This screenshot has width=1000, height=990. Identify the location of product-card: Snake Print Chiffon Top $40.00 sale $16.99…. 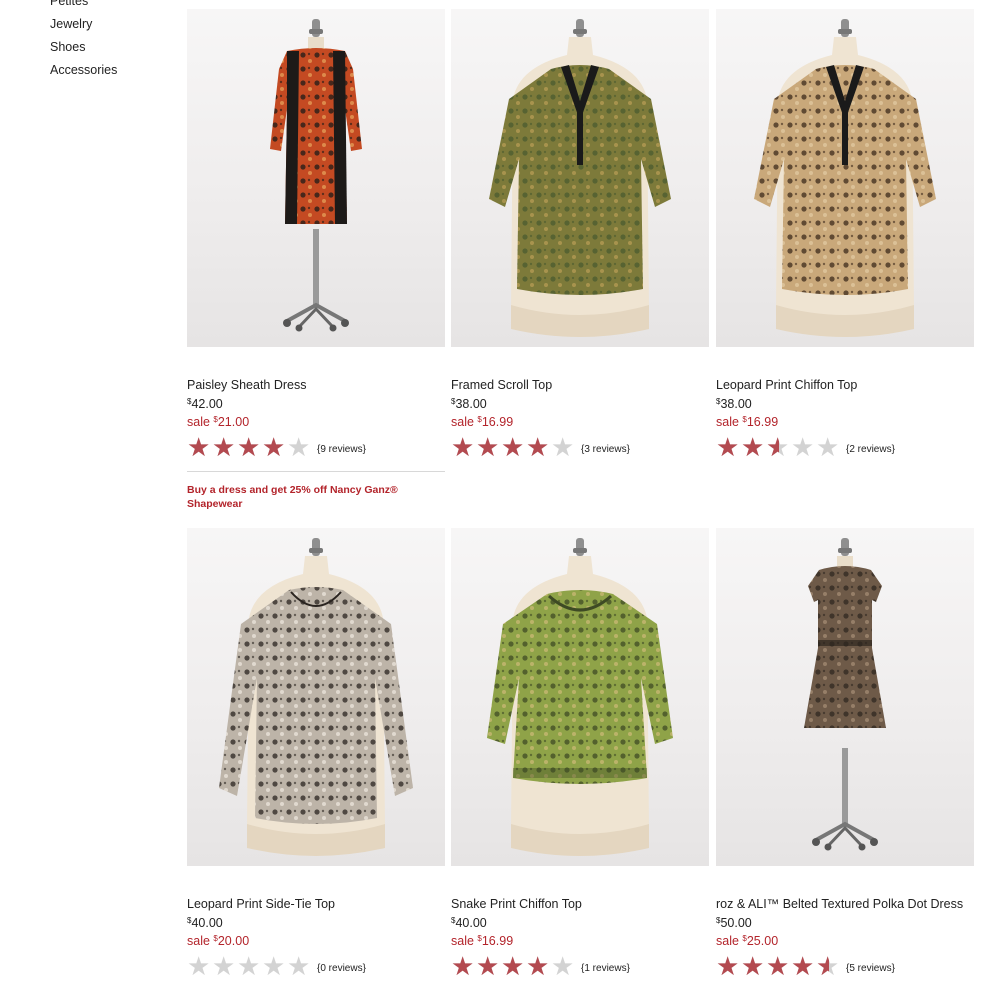
(580, 755).